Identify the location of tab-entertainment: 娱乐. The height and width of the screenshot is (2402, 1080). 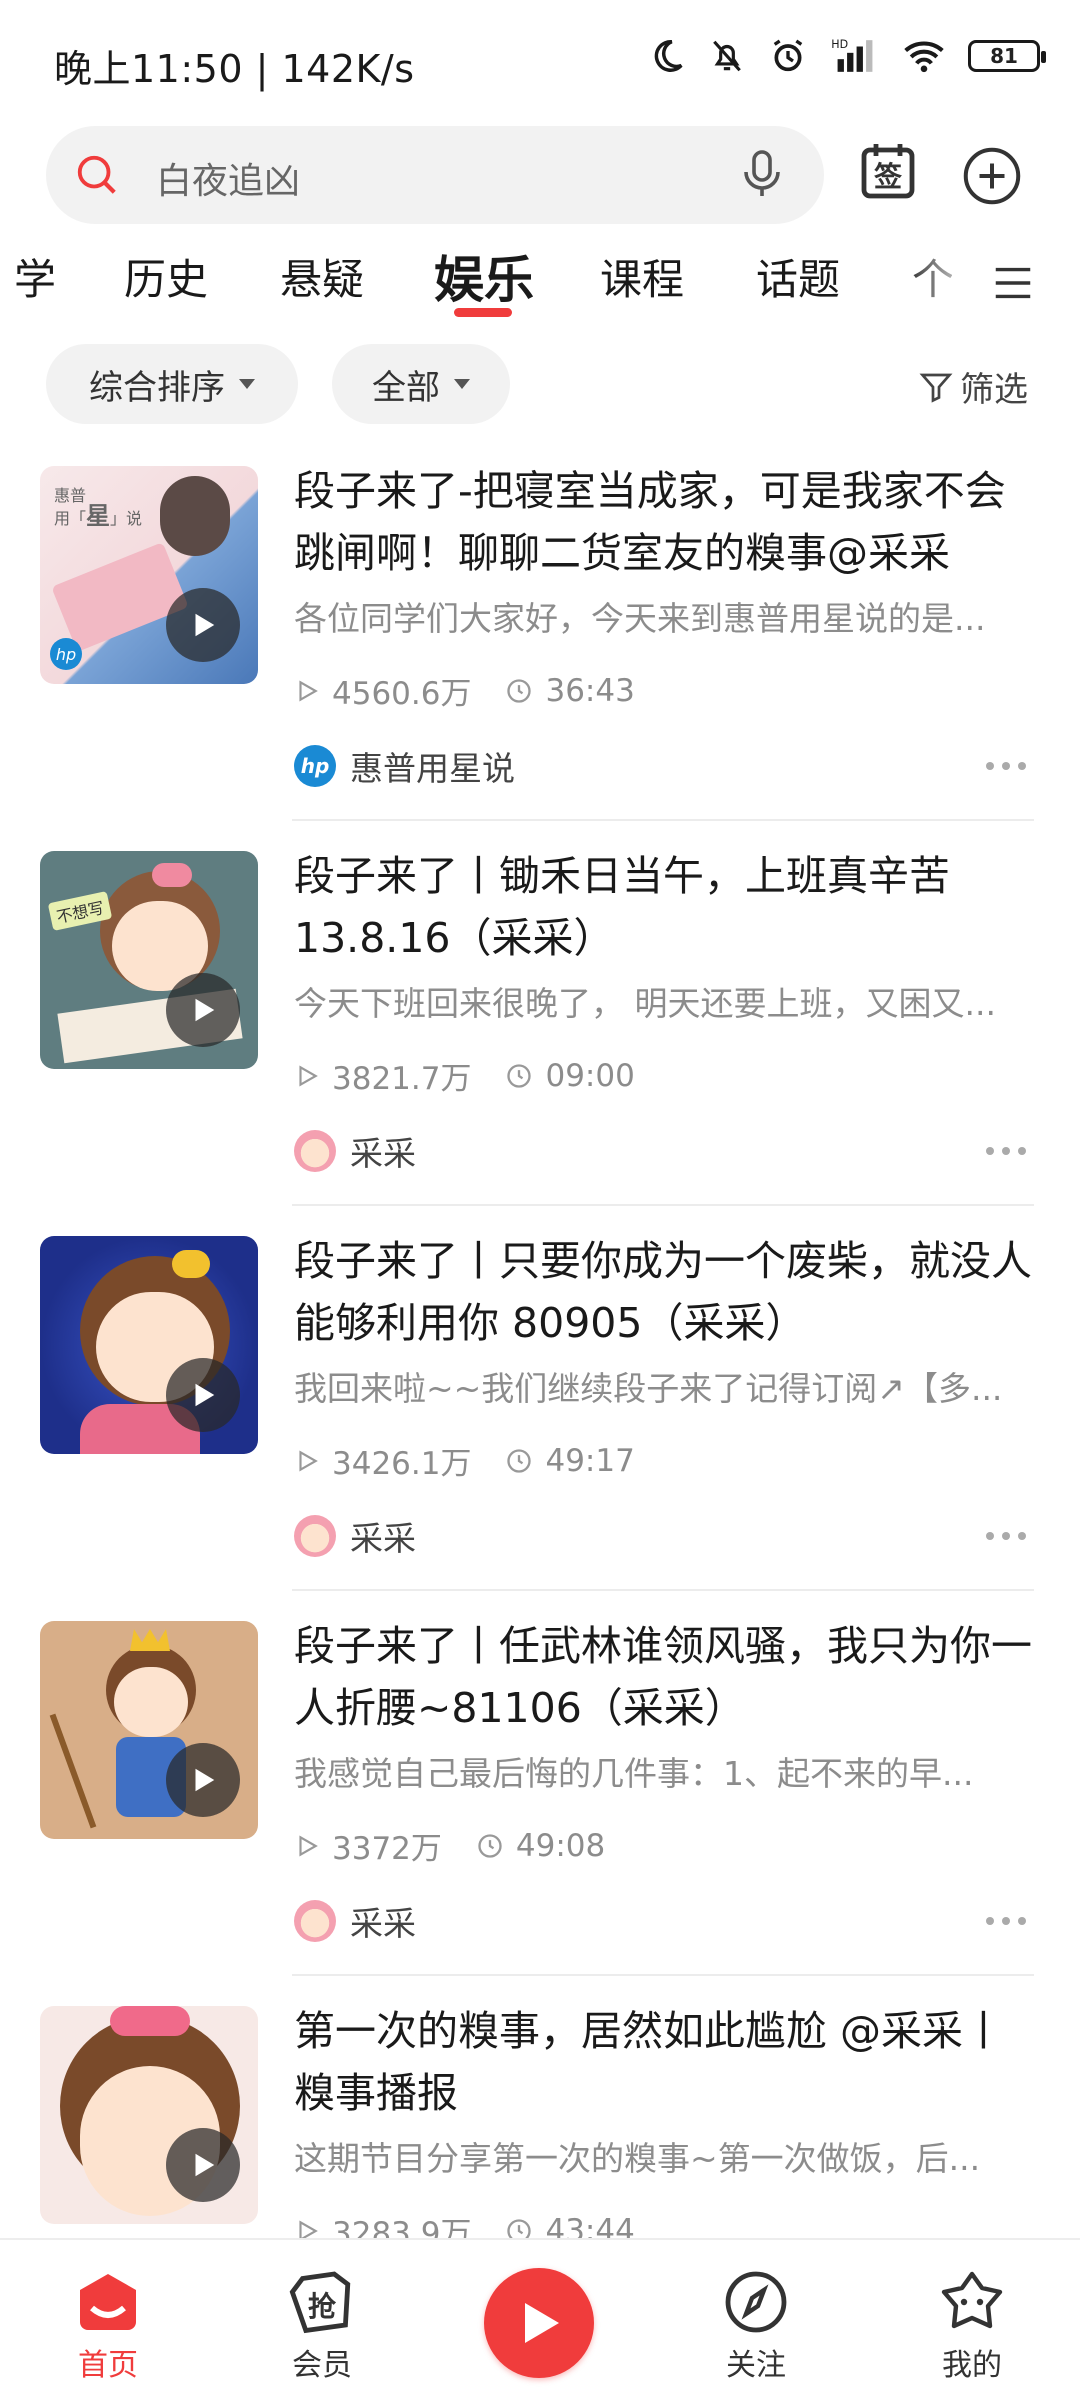
(484, 276).